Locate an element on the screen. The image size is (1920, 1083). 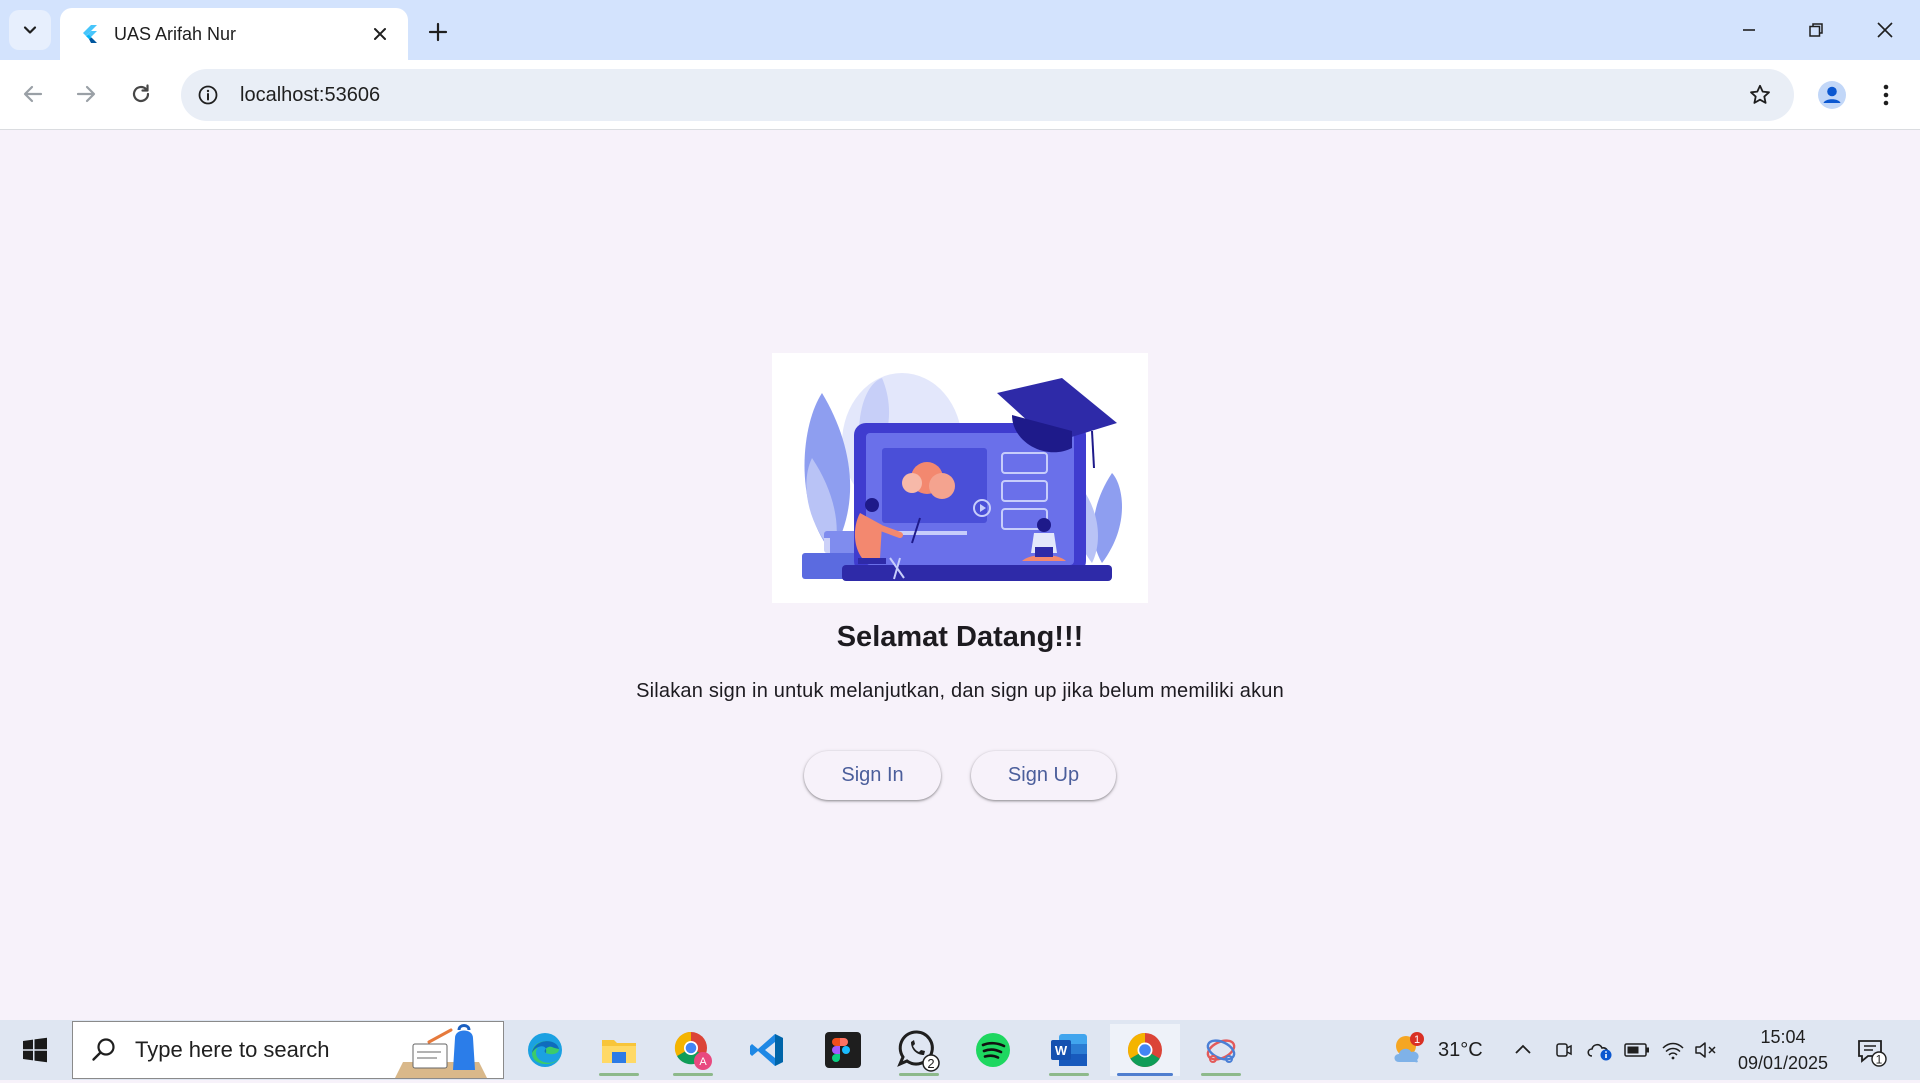
chrome-icon is located at coordinates (1145, 1050).